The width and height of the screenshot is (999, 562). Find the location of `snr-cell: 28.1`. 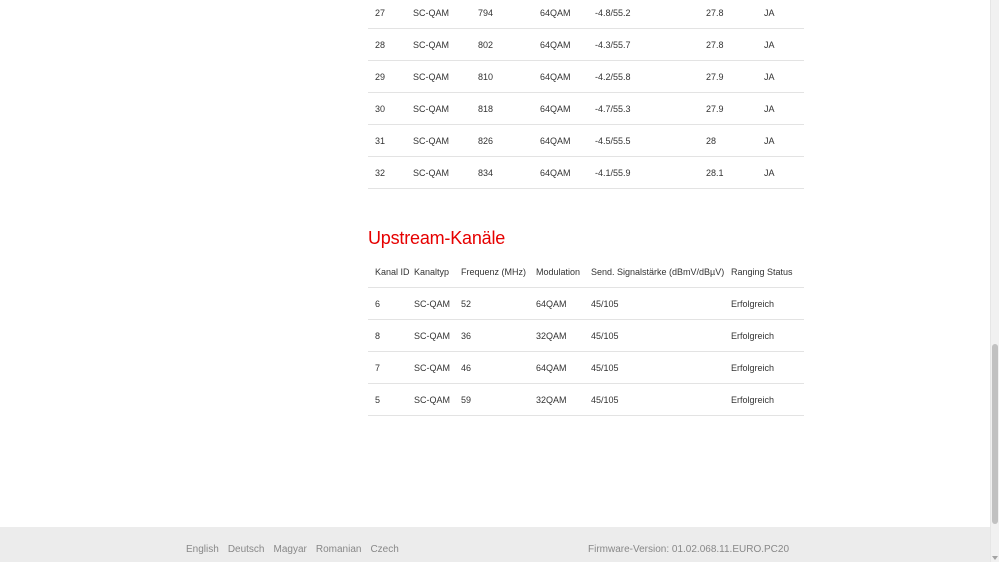

snr-cell: 28.1 is located at coordinates (735, 172).